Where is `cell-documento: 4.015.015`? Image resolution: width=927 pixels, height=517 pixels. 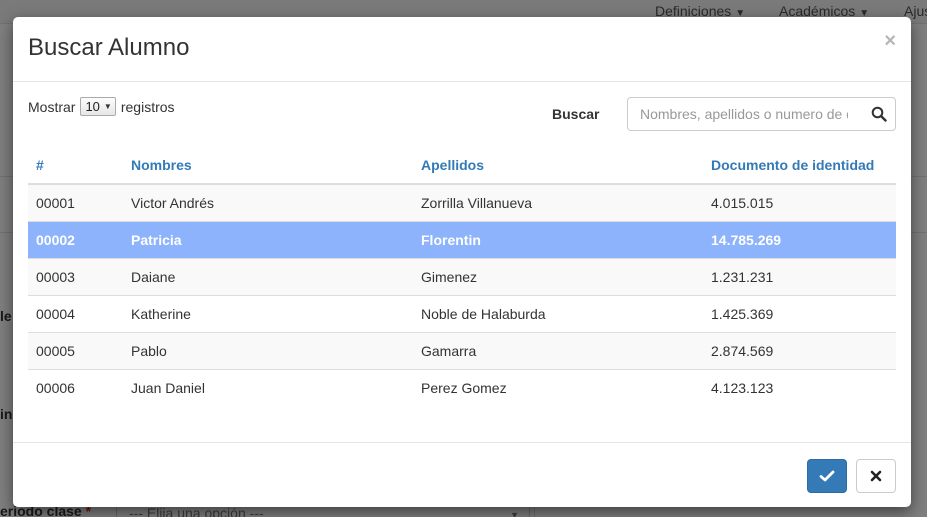 cell-documento: 4.015.015 is located at coordinates (799, 202).